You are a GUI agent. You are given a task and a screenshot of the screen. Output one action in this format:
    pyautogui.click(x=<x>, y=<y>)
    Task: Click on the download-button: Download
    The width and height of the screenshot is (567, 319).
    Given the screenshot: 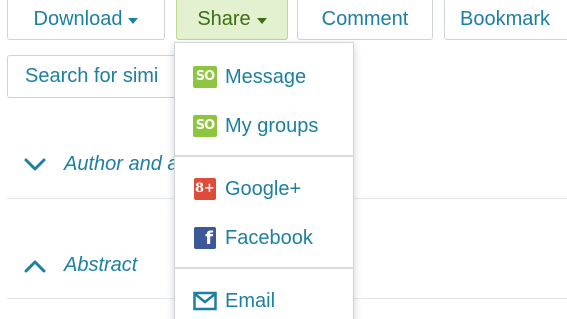 What is the action you would take?
    pyautogui.click(x=86, y=20)
    